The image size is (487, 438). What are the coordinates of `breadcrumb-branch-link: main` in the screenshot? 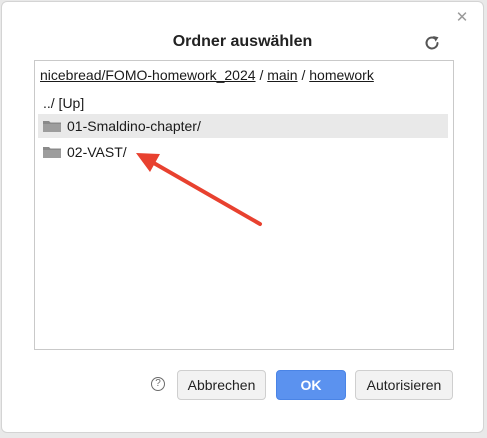 It's located at (282, 75).